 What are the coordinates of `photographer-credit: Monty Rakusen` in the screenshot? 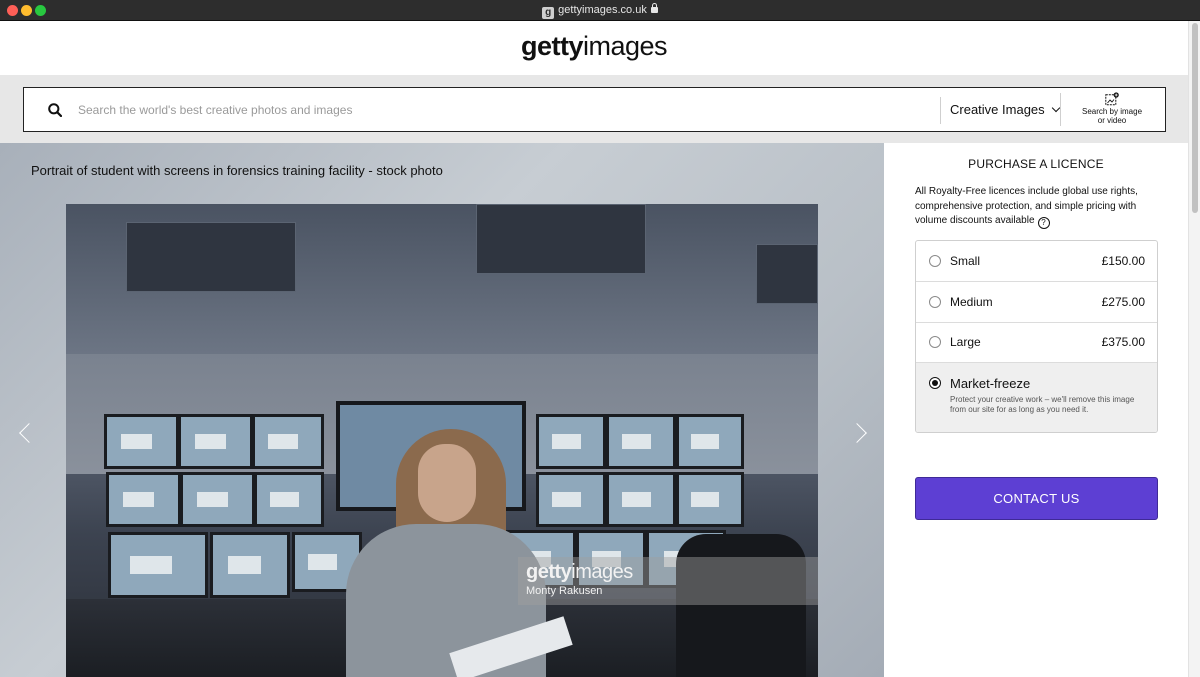 It's located at (564, 591).